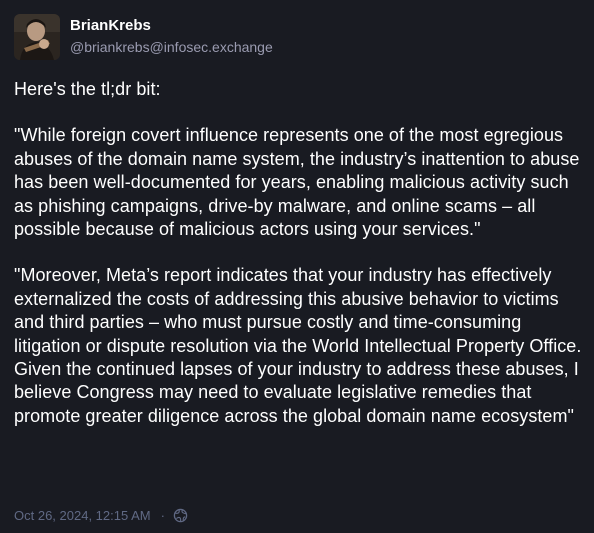 The width and height of the screenshot is (594, 533). Describe the element at coordinates (171, 47) in the screenshot. I see `account-handle: @briankrebs@infosec.exchange` at that location.